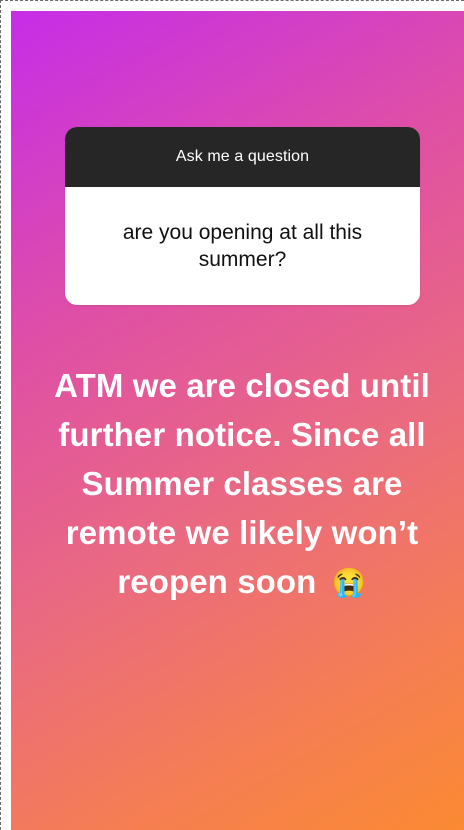  Describe the element at coordinates (242, 246) in the screenshot. I see `question-sticker-question: are you opening at all this summer?` at that location.